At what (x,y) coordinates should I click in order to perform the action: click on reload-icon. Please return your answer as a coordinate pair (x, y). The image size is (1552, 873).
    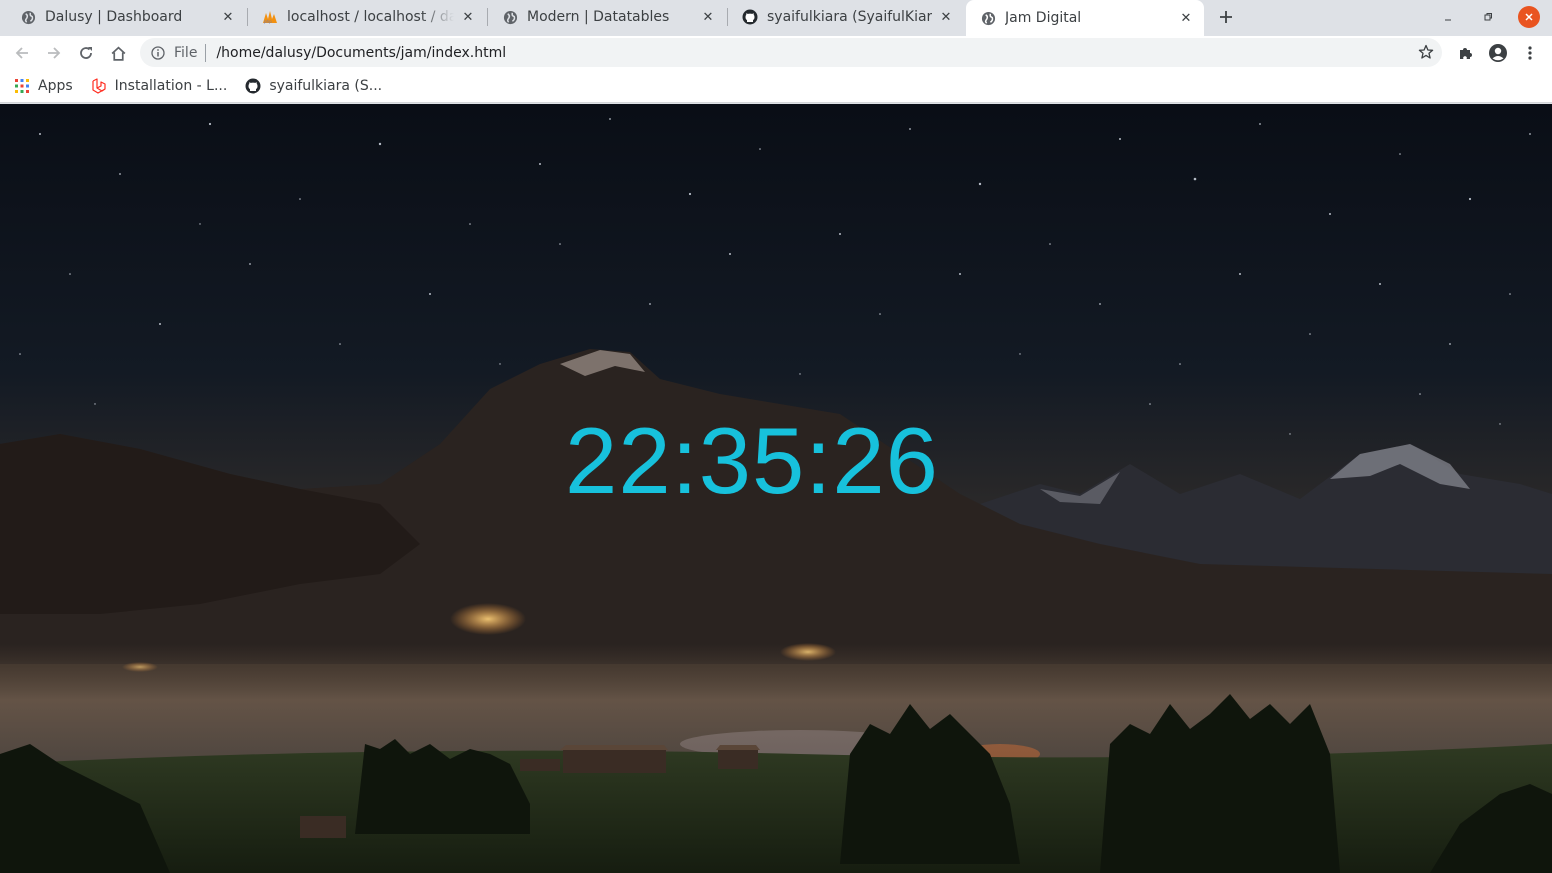
    Looking at the image, I should click on (86, 53).